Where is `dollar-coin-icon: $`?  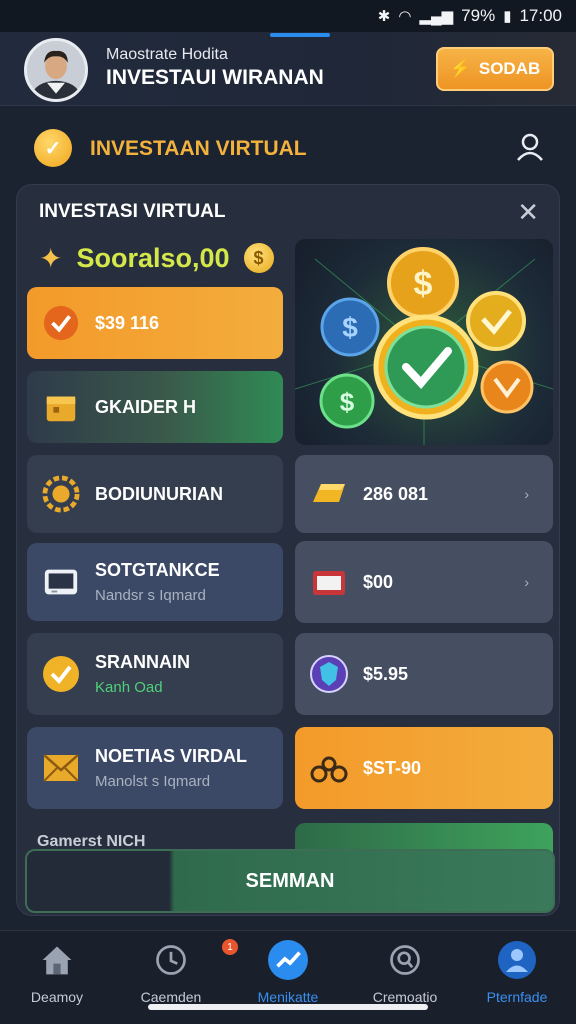 dollar-coin-icon: $ is located at coordinates (258, 258).